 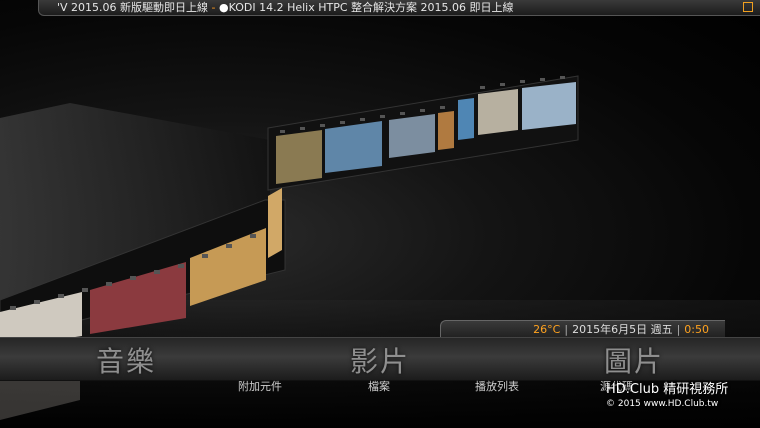 I want to click on photo-portrait, so click(x=549, y=106).